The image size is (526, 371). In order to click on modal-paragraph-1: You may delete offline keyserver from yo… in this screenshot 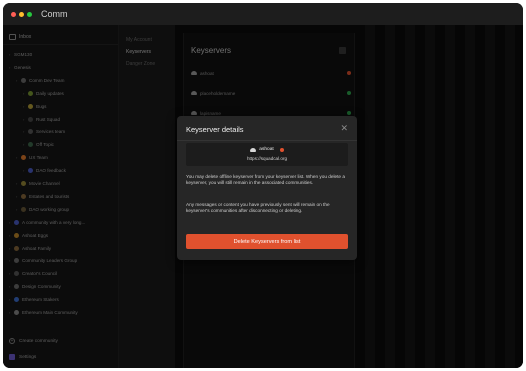, I will do `click(265, 180)`.